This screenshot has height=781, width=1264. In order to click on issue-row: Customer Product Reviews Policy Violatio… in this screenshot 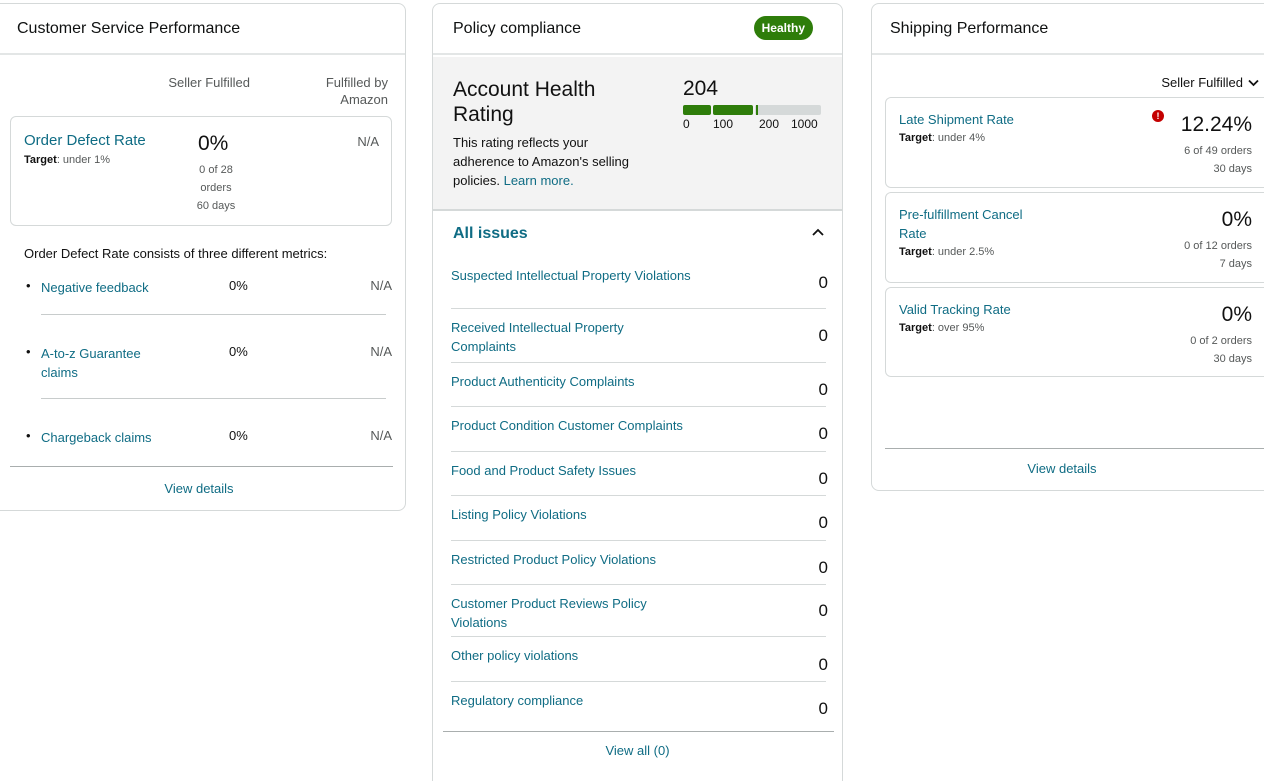, I will do `click(639, 611)`.